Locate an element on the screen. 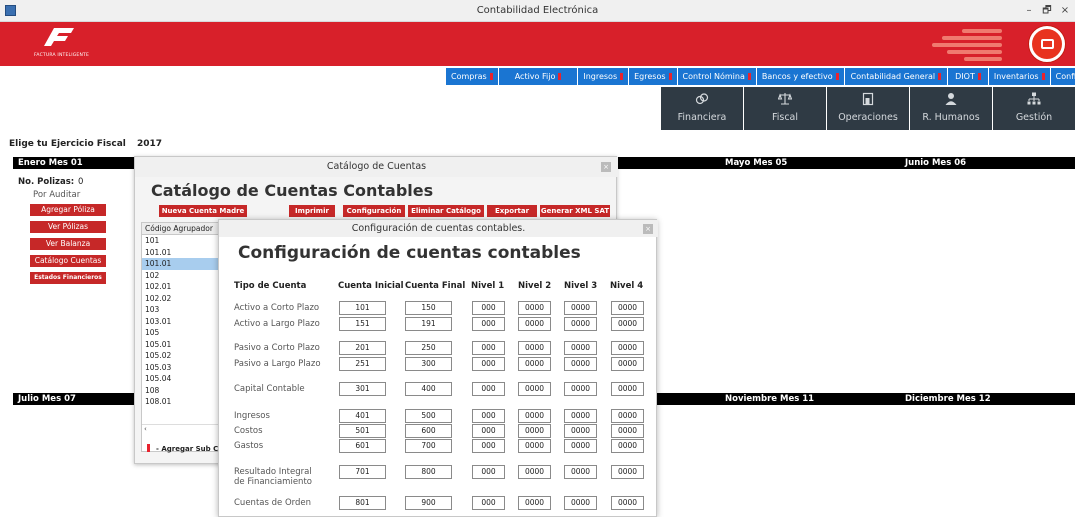 The height and width of the screenshot is (517, 1075). month-noviembre: Noviembre Mes 11 is located at coordinates (807, 399).